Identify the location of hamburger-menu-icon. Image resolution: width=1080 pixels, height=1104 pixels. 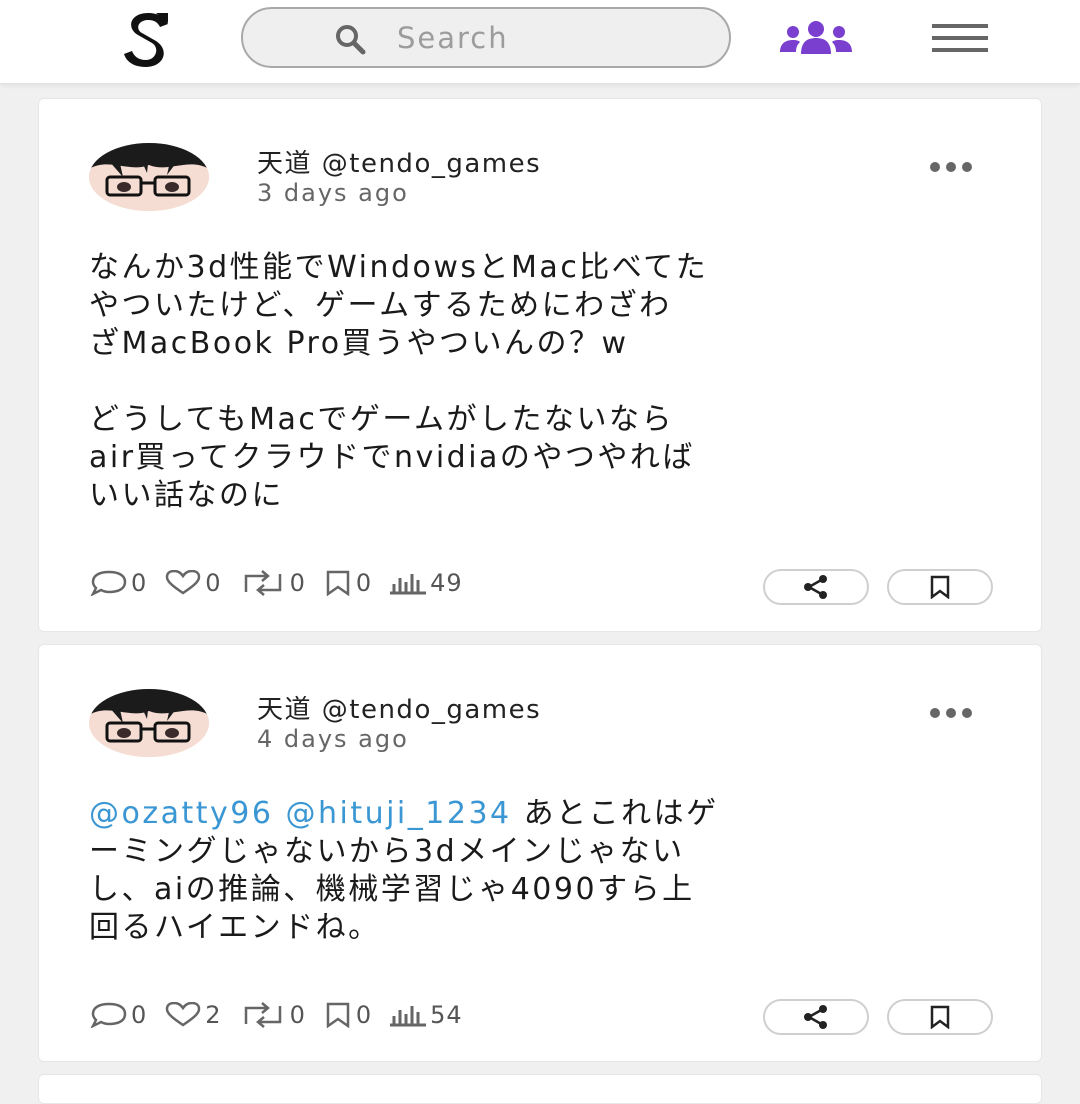
(960, 38).